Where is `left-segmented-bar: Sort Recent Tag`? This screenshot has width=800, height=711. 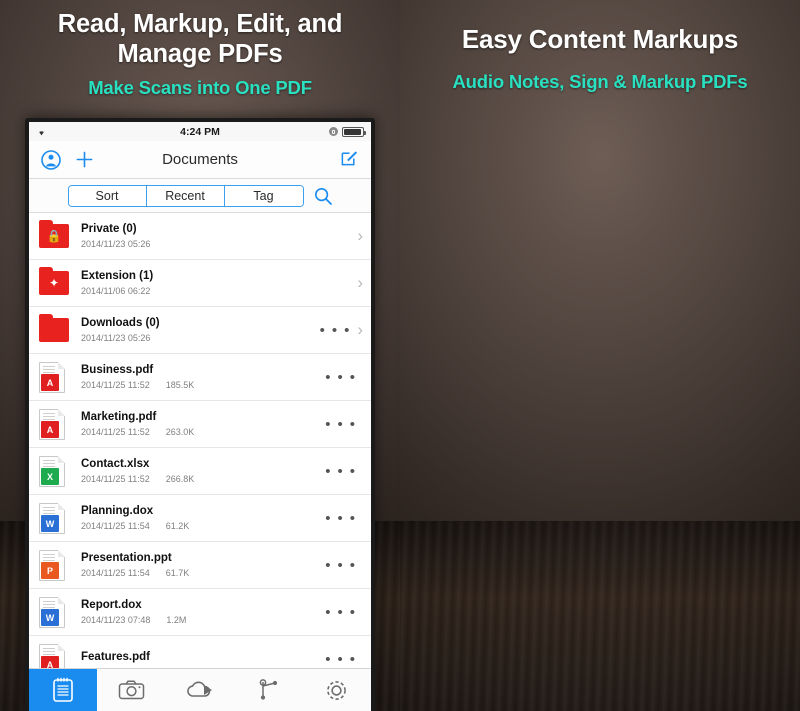
left-segmented-bar: Sort Recent Tag is located at coordinates (200, 196).